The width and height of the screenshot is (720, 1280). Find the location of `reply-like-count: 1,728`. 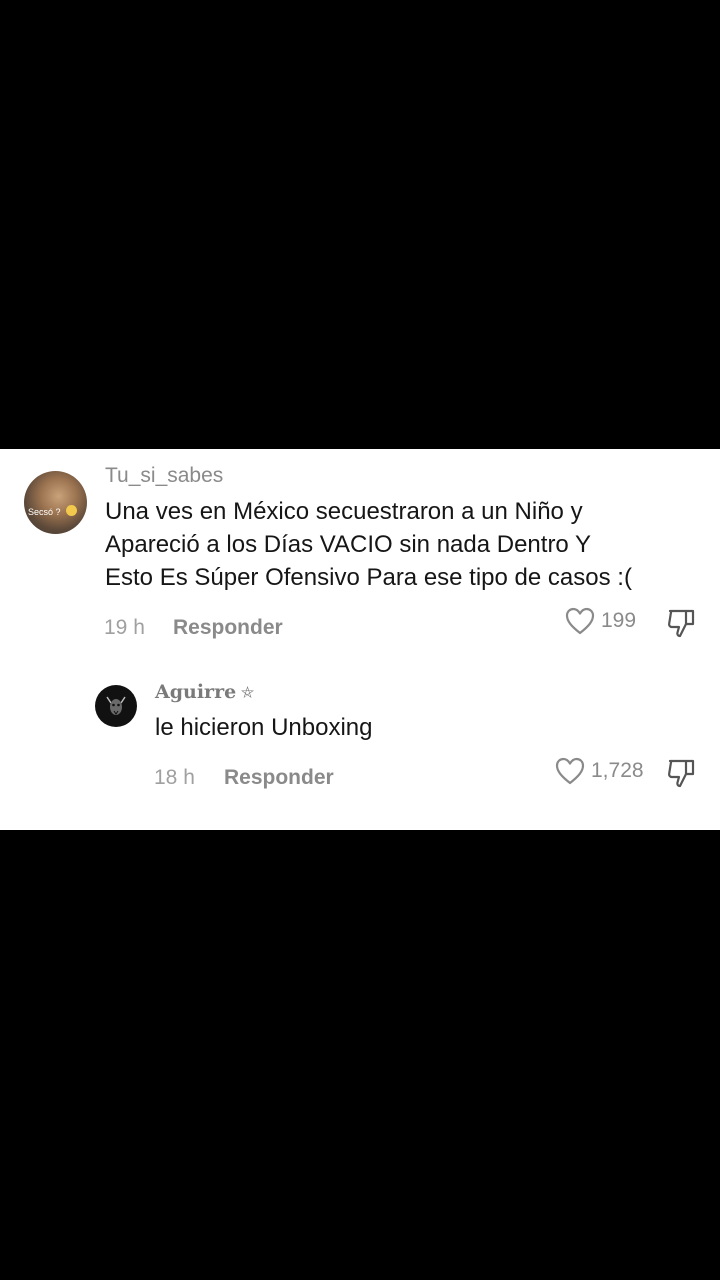

reply-like-count: 1,728 is located at coordinates (617, 770).